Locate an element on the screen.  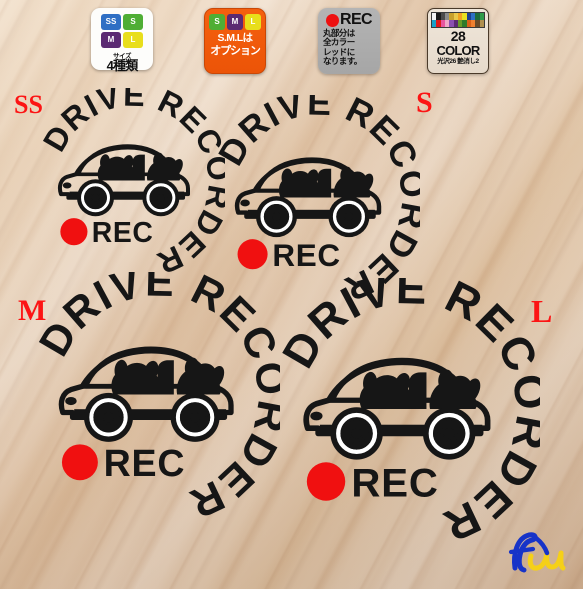
rec-badge-word: REC is located at coordinates (356, 19).